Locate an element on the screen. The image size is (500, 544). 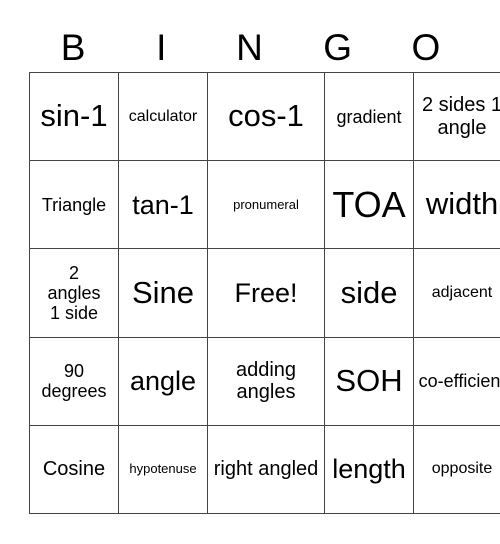
header-letter-b: B is located at coordinates (73, 47).